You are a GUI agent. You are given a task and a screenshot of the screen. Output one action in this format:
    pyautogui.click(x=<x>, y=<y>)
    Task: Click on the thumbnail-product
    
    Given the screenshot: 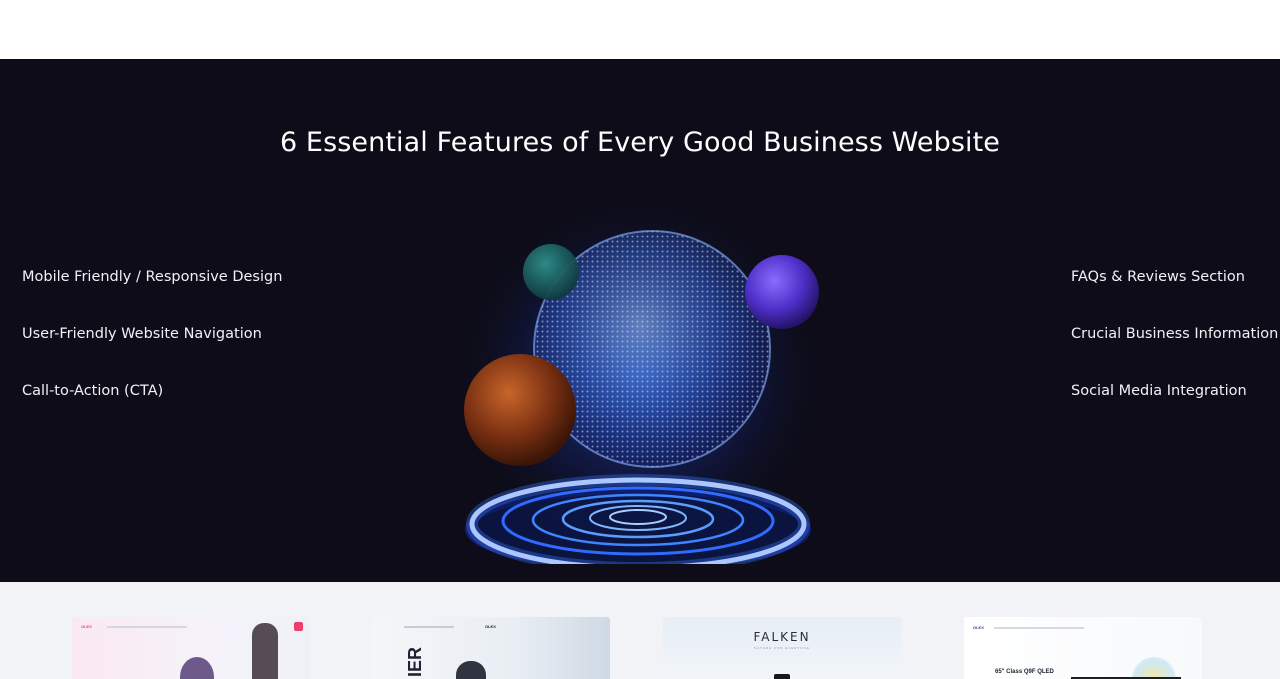 What is the action you would take?
    pyautogui.click(x=782, y=676)
    